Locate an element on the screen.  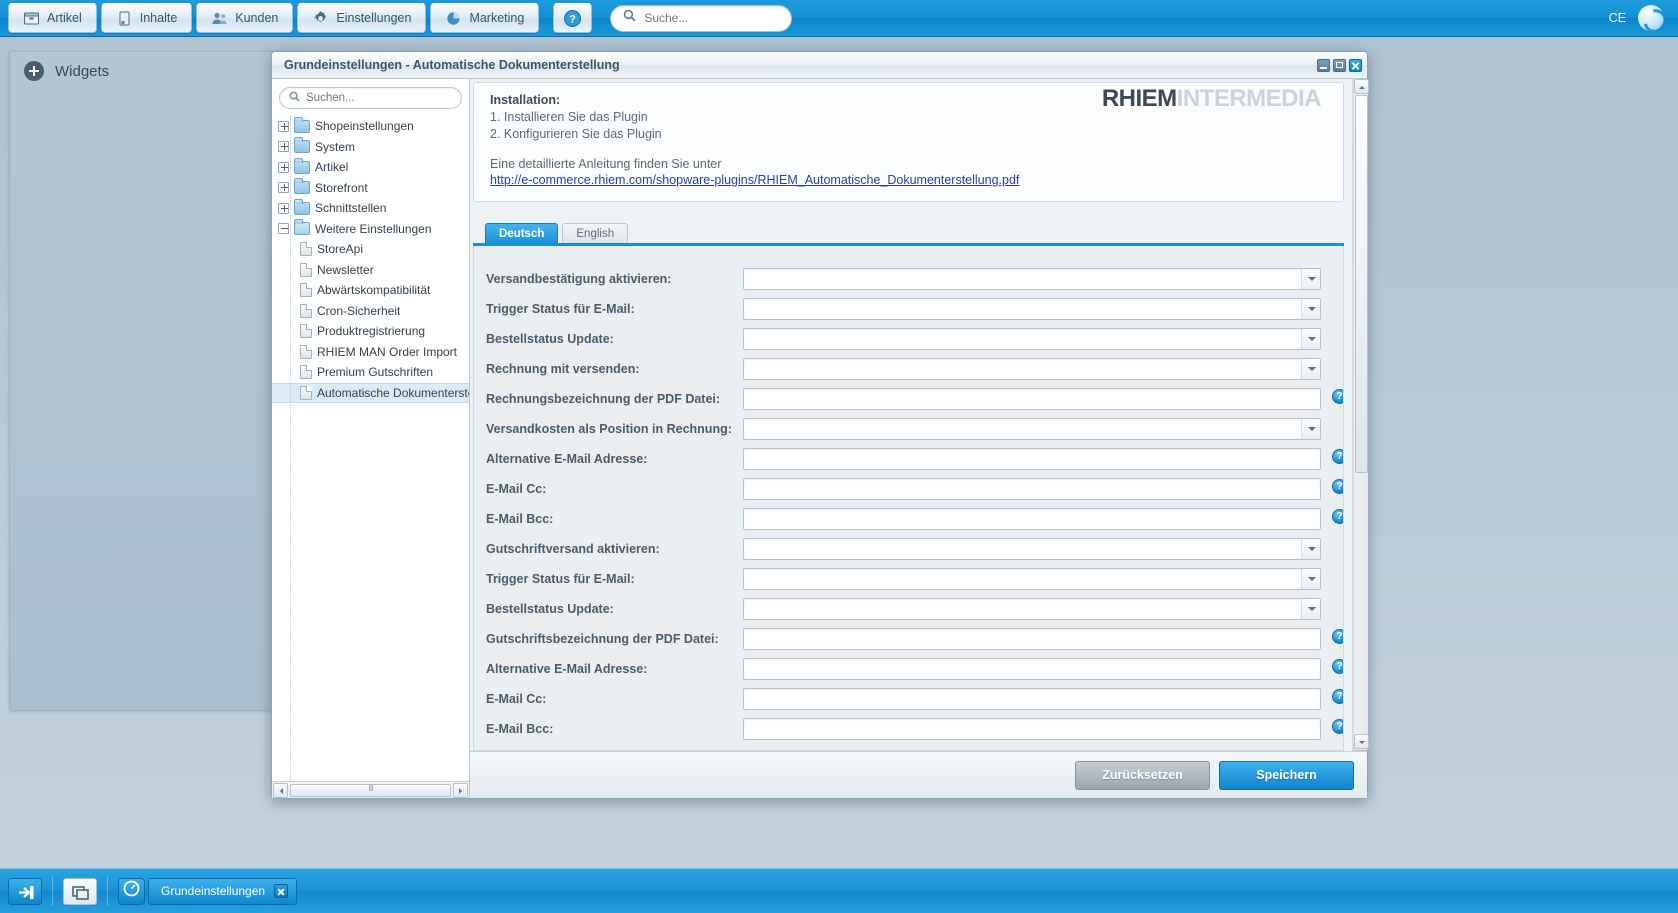
tree-node-shopeinstellungen: Shopeinstellungen is located at coordinates (370, 126).